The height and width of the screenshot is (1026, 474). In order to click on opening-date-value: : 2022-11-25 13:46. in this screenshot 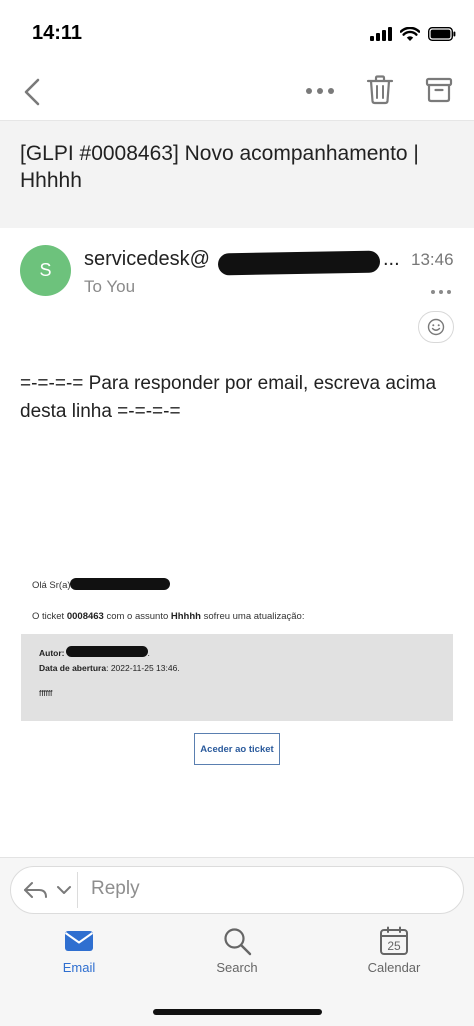, I will do `click(143, 668)`.